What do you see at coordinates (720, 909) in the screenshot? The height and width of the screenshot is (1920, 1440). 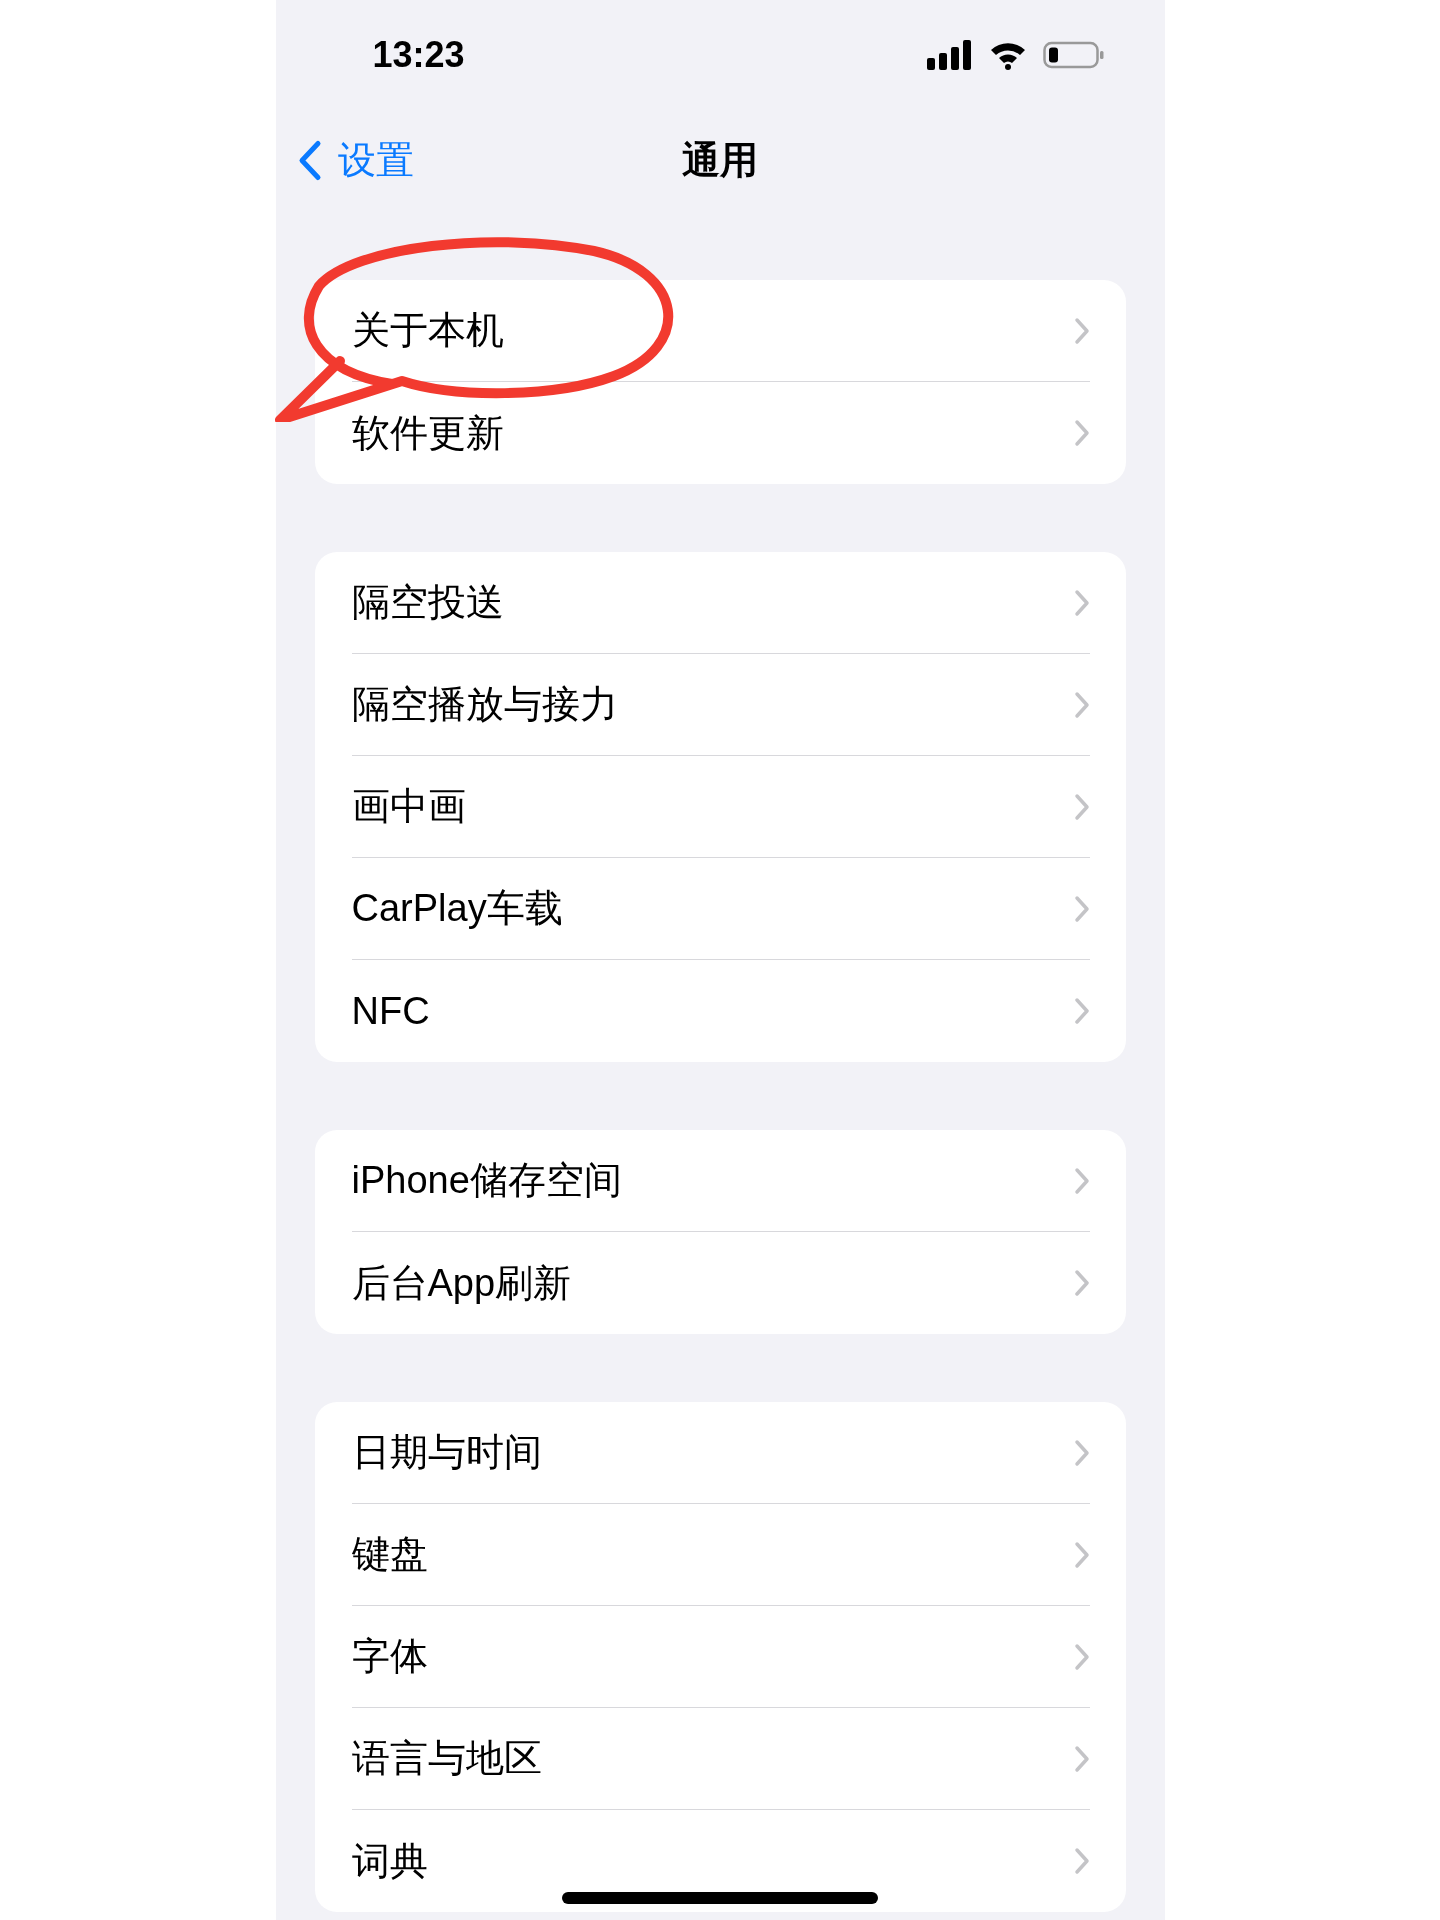 I see `settings-row: CarPlay车载` at bounding box center [720, 909].